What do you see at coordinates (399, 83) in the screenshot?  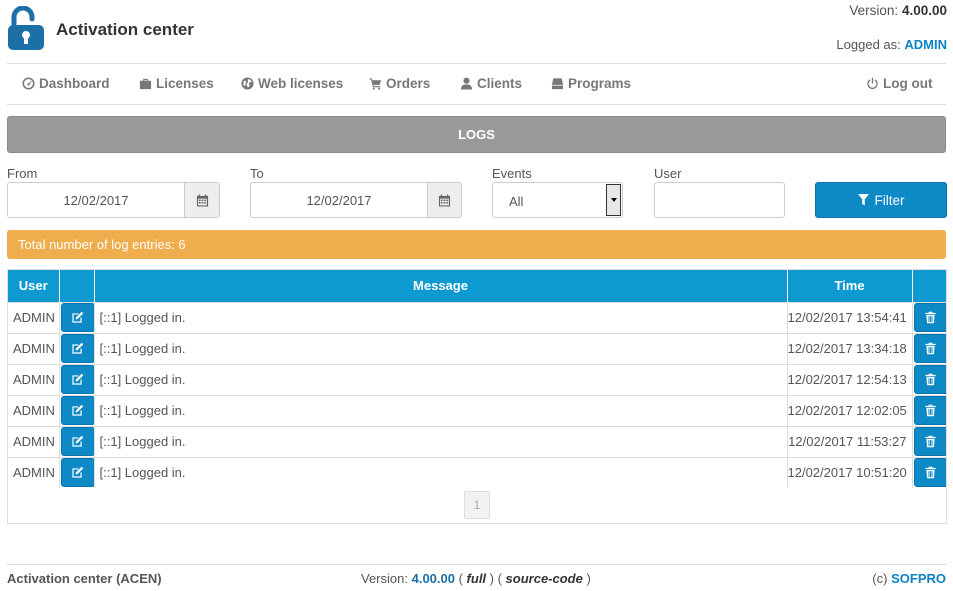 I see `nav-orders: Orders` at bounding box center [399, 83].